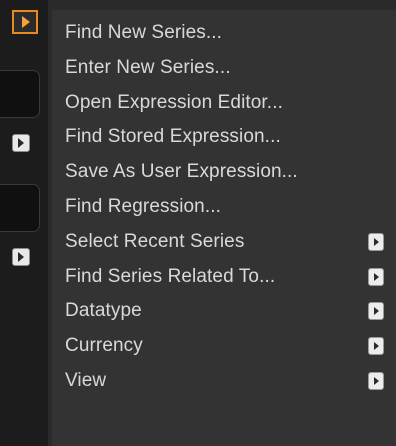  Describe the element at coordinates (155, 241) in the screenshot. I see `menu-item-label: Select Recent Series` at that location.